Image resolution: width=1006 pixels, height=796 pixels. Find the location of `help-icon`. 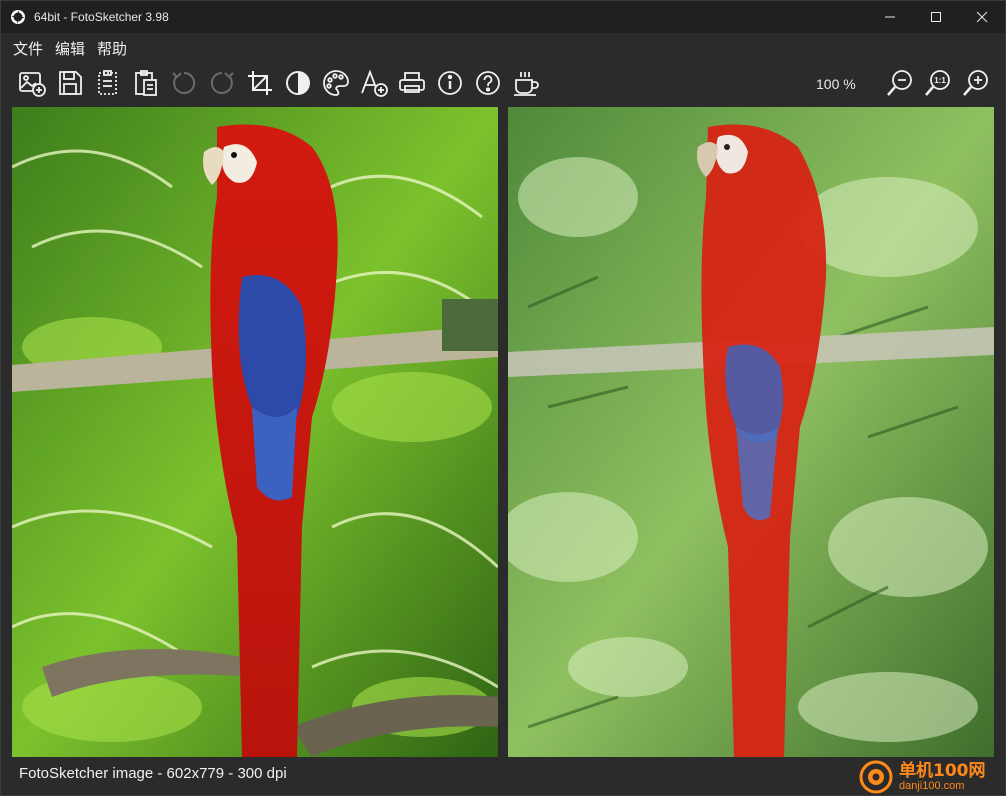

help-icon is located at coordinates (488, 83).